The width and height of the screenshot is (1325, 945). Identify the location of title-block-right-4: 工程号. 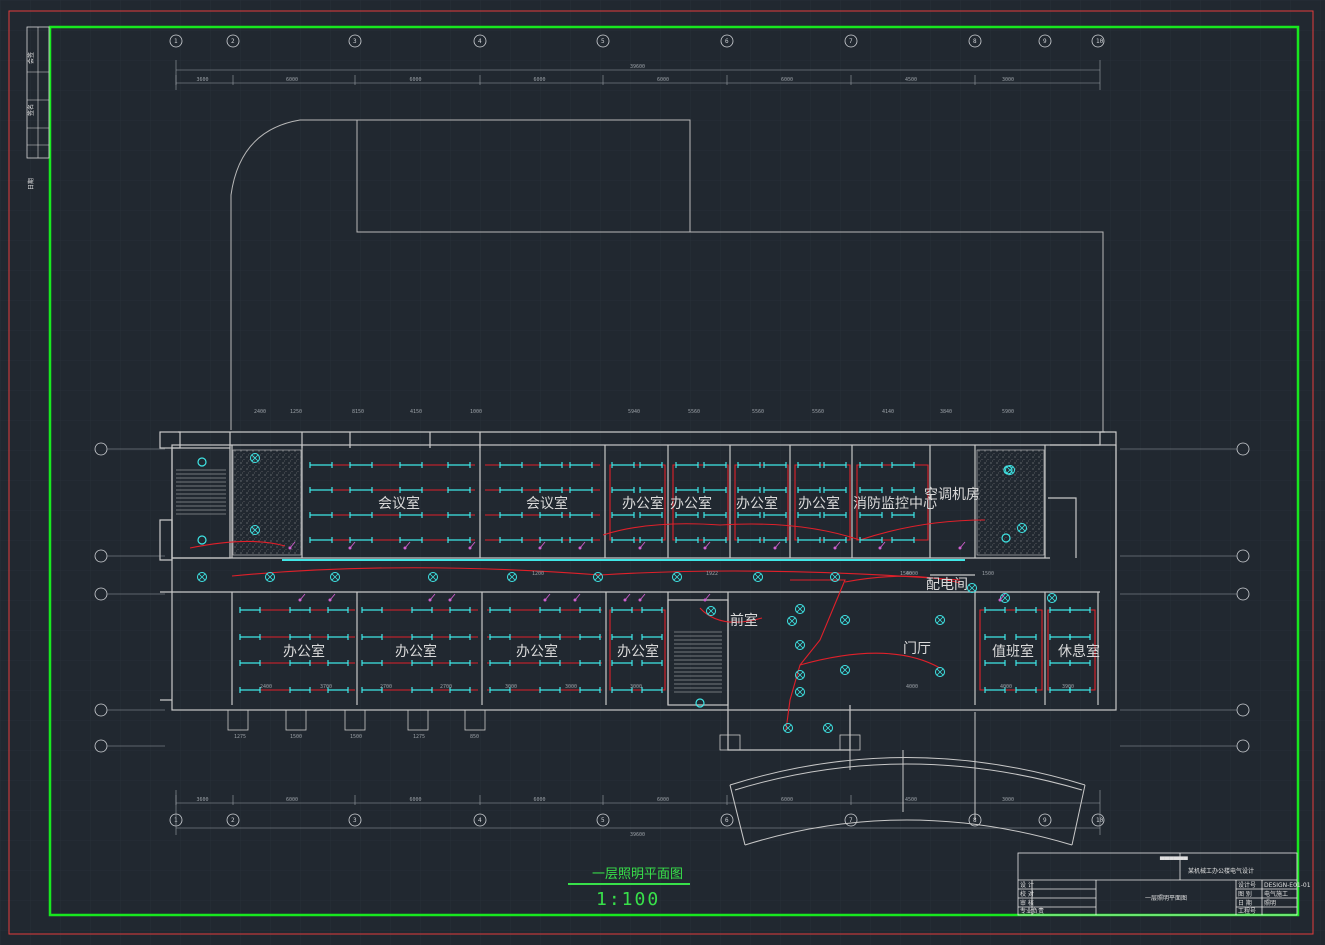
(1247, 911).